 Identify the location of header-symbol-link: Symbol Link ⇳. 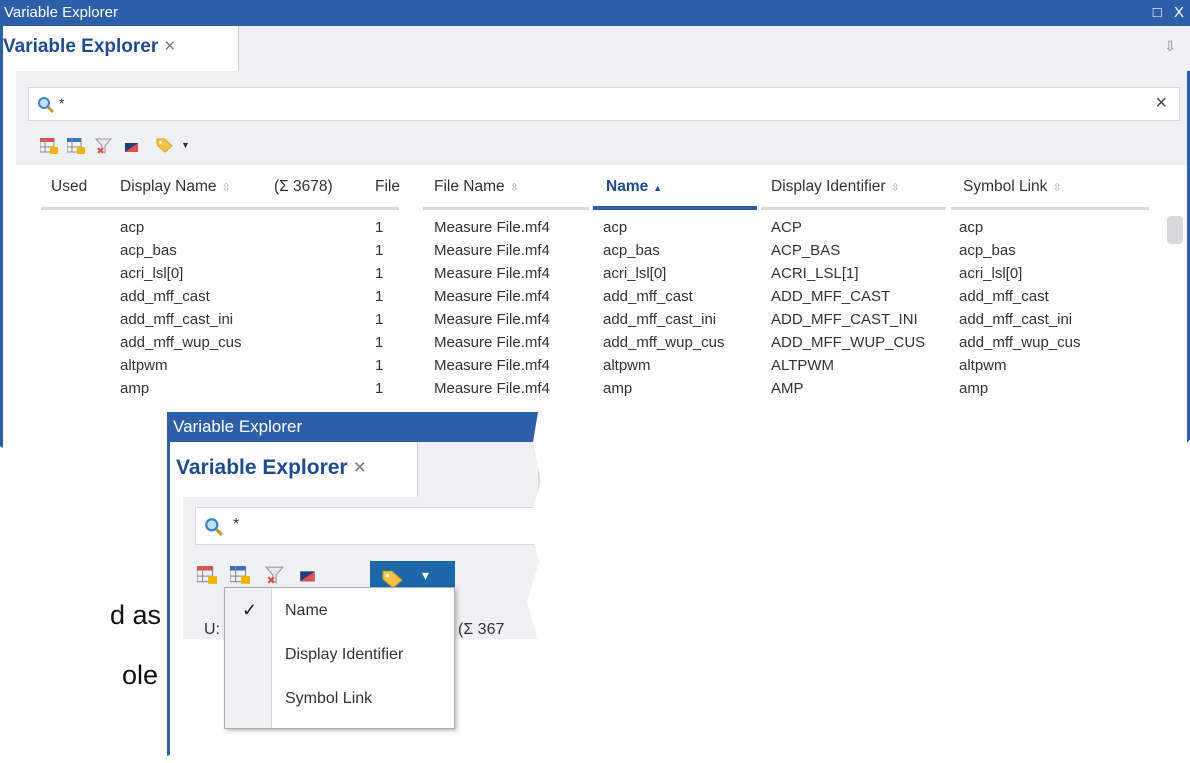
(1012, 187).